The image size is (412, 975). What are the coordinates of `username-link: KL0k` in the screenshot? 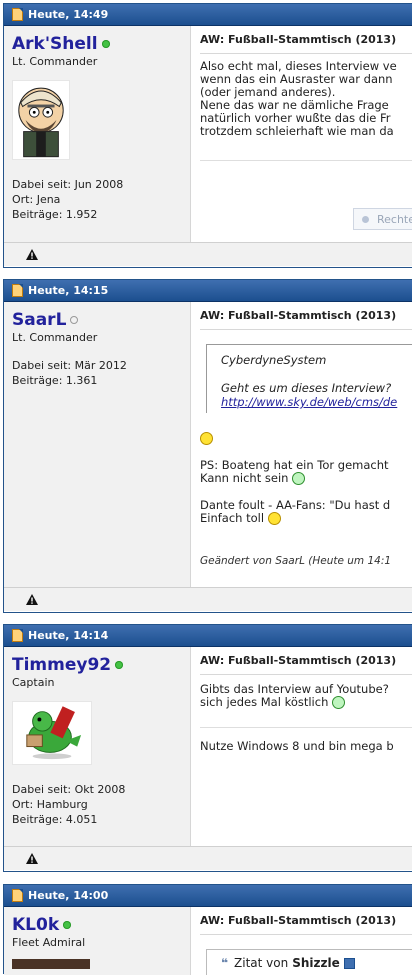 It's located at (35, 925).